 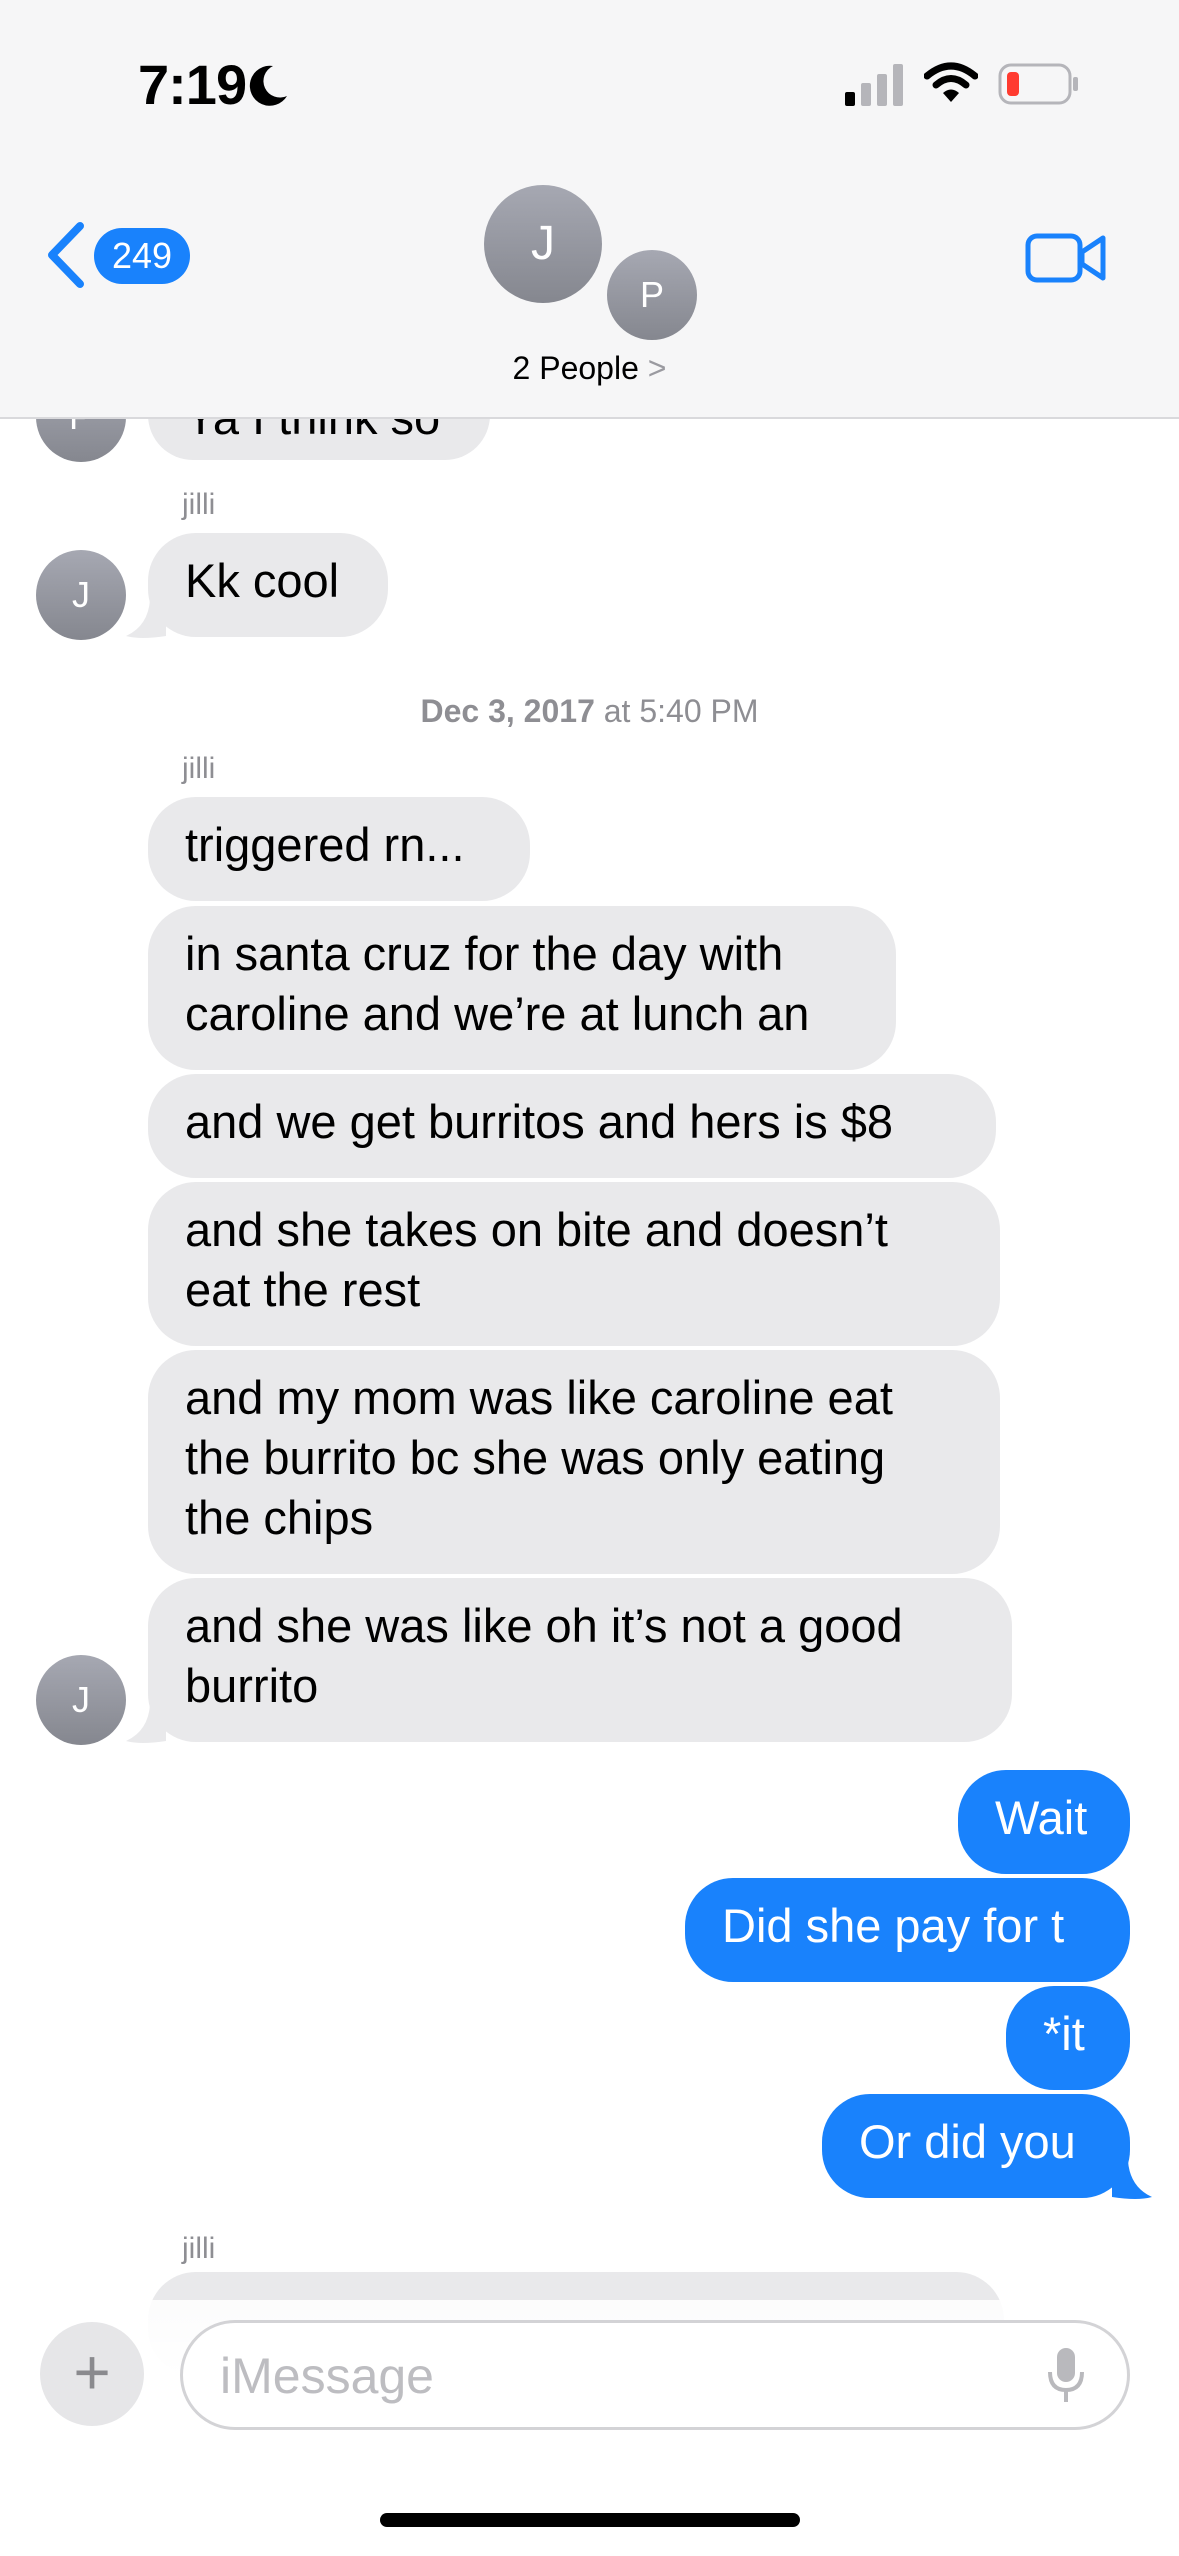 I want to click on message-bubble-incoming: Kk cool, so click(x=268, y=585).